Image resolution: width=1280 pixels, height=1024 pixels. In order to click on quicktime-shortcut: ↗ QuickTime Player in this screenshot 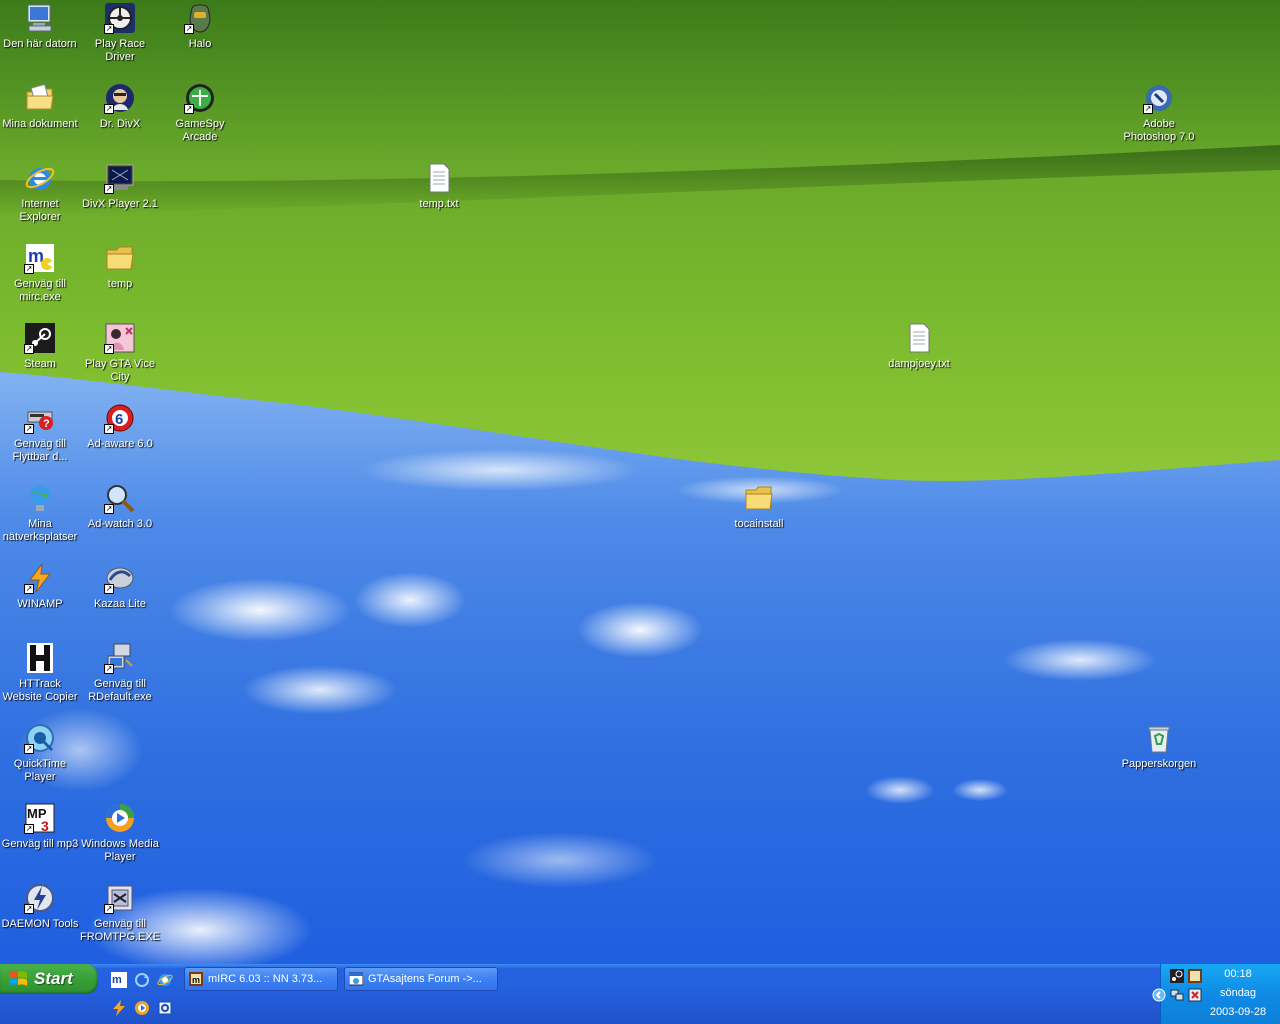, I will do `click(40, 753)`.